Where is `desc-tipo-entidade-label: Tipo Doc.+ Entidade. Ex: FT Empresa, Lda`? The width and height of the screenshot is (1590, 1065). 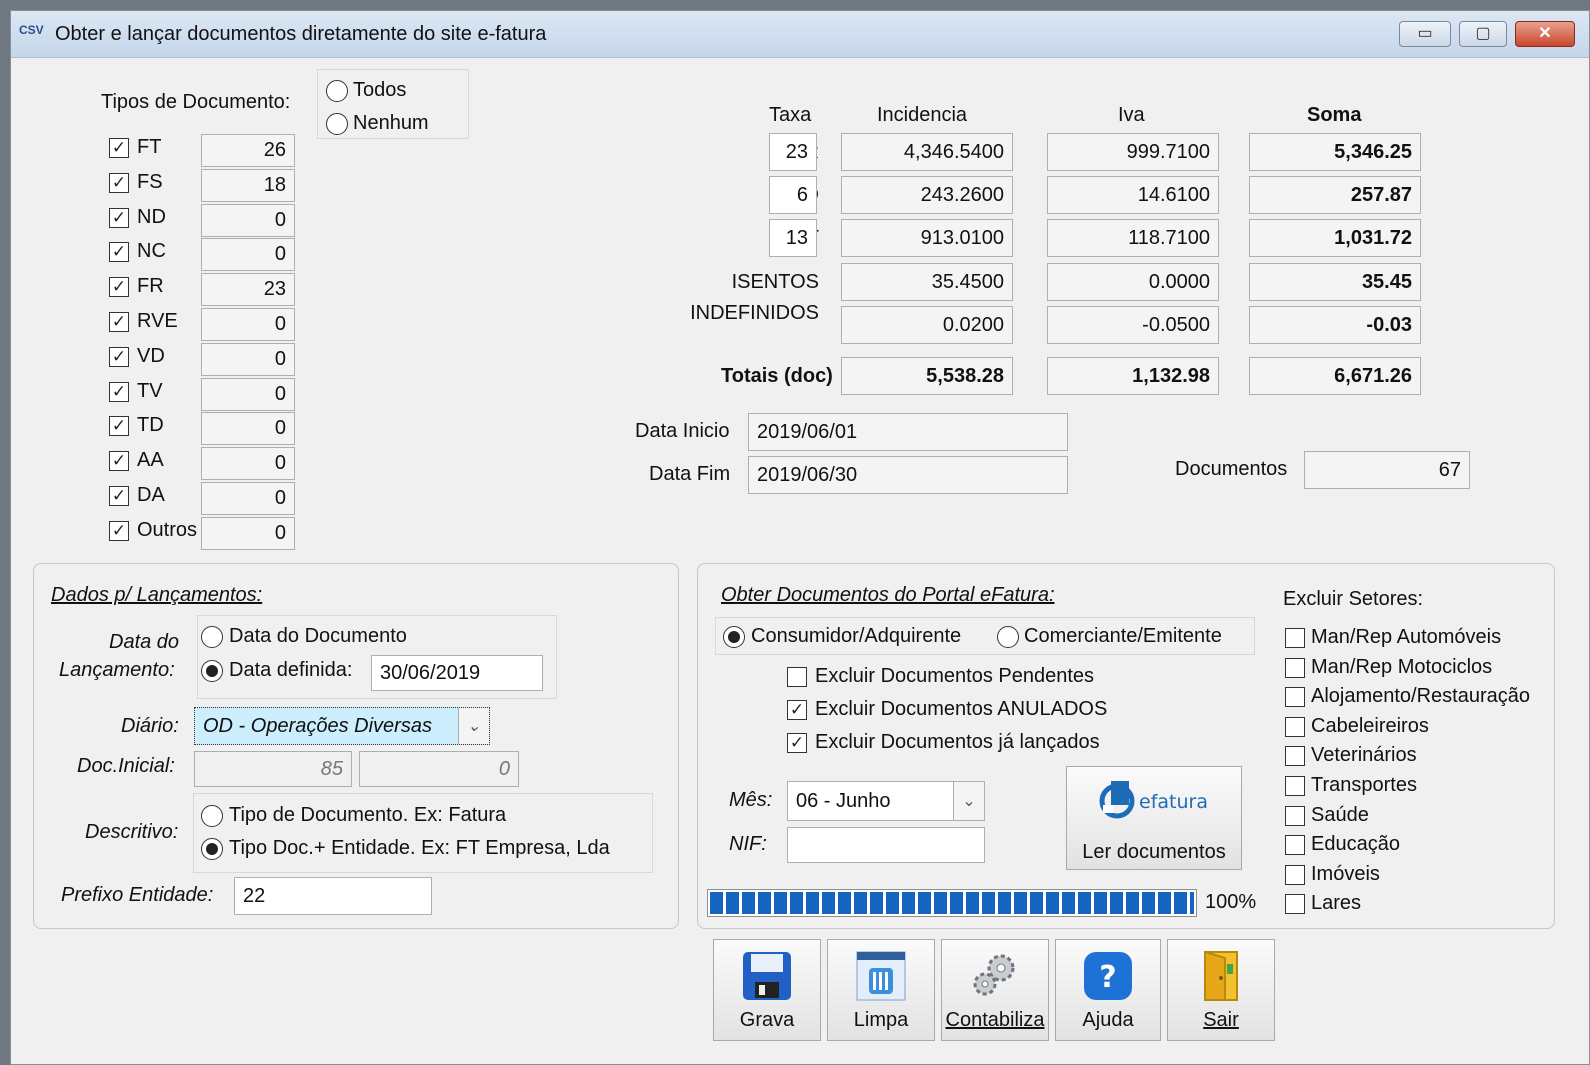 desc-tipo-entidade-label: Tipo Doc.+ Entidade. Ex: FT Empresa, Lda is located at coordinates (419, 848).